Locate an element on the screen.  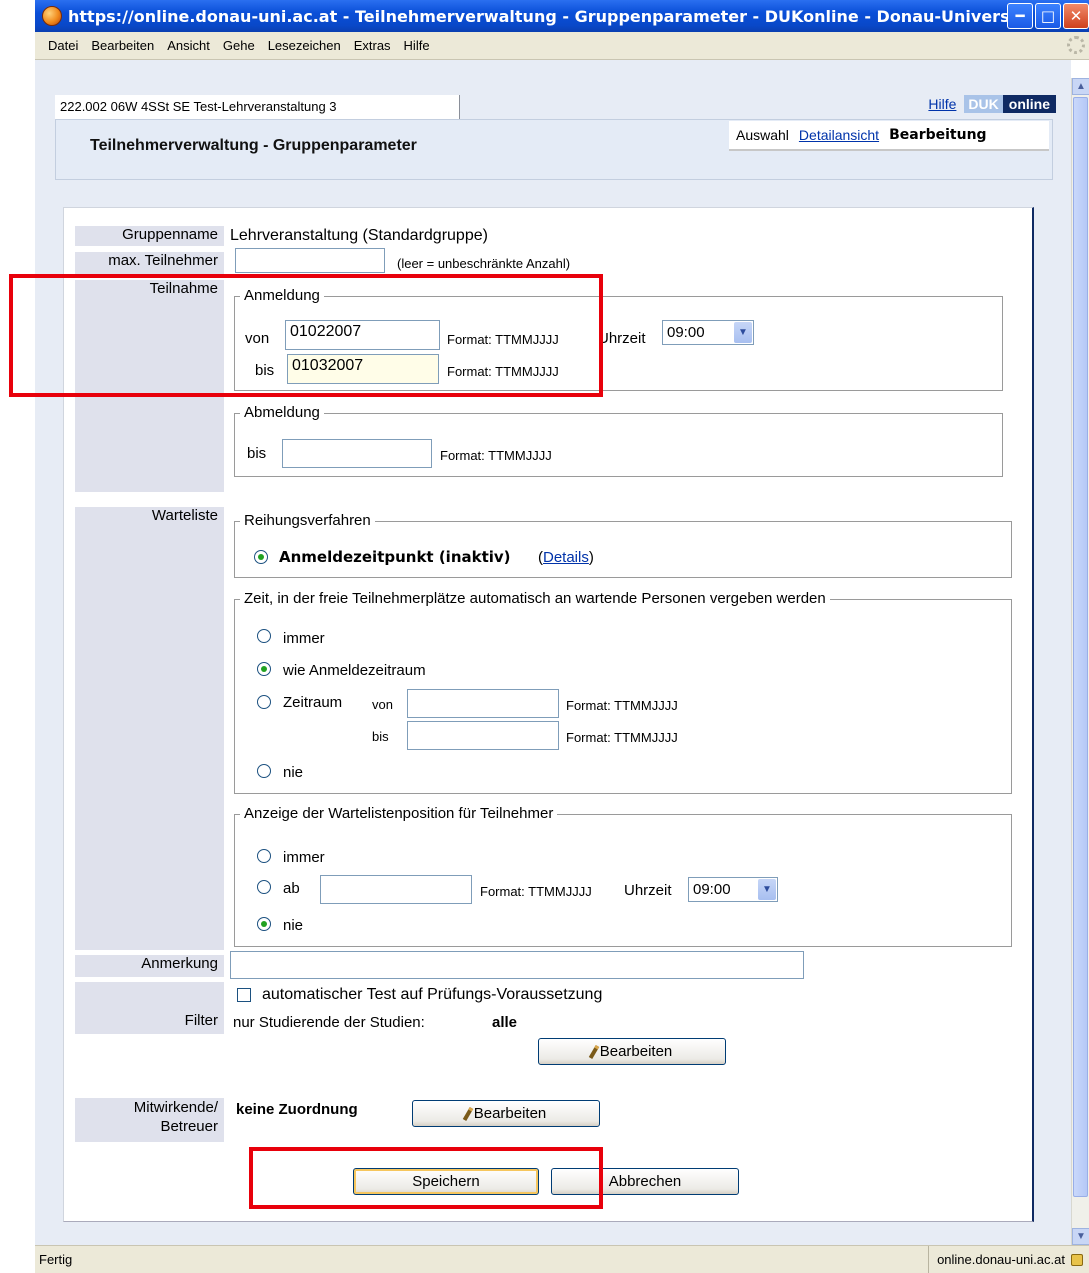
label-mitwirkende-1: Mitwirkende/ is located at coordinates (175, 1107).